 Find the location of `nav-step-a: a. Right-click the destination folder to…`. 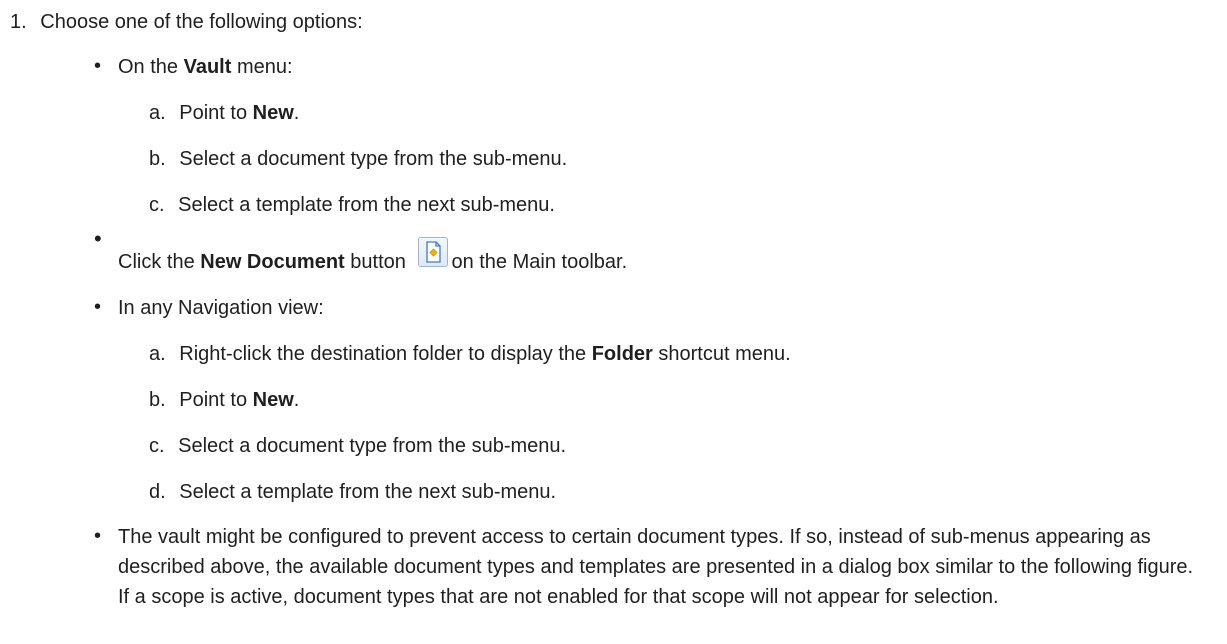

nav-step-a: a. Right-click the destination folder to… is located at coordinates (470, 354).